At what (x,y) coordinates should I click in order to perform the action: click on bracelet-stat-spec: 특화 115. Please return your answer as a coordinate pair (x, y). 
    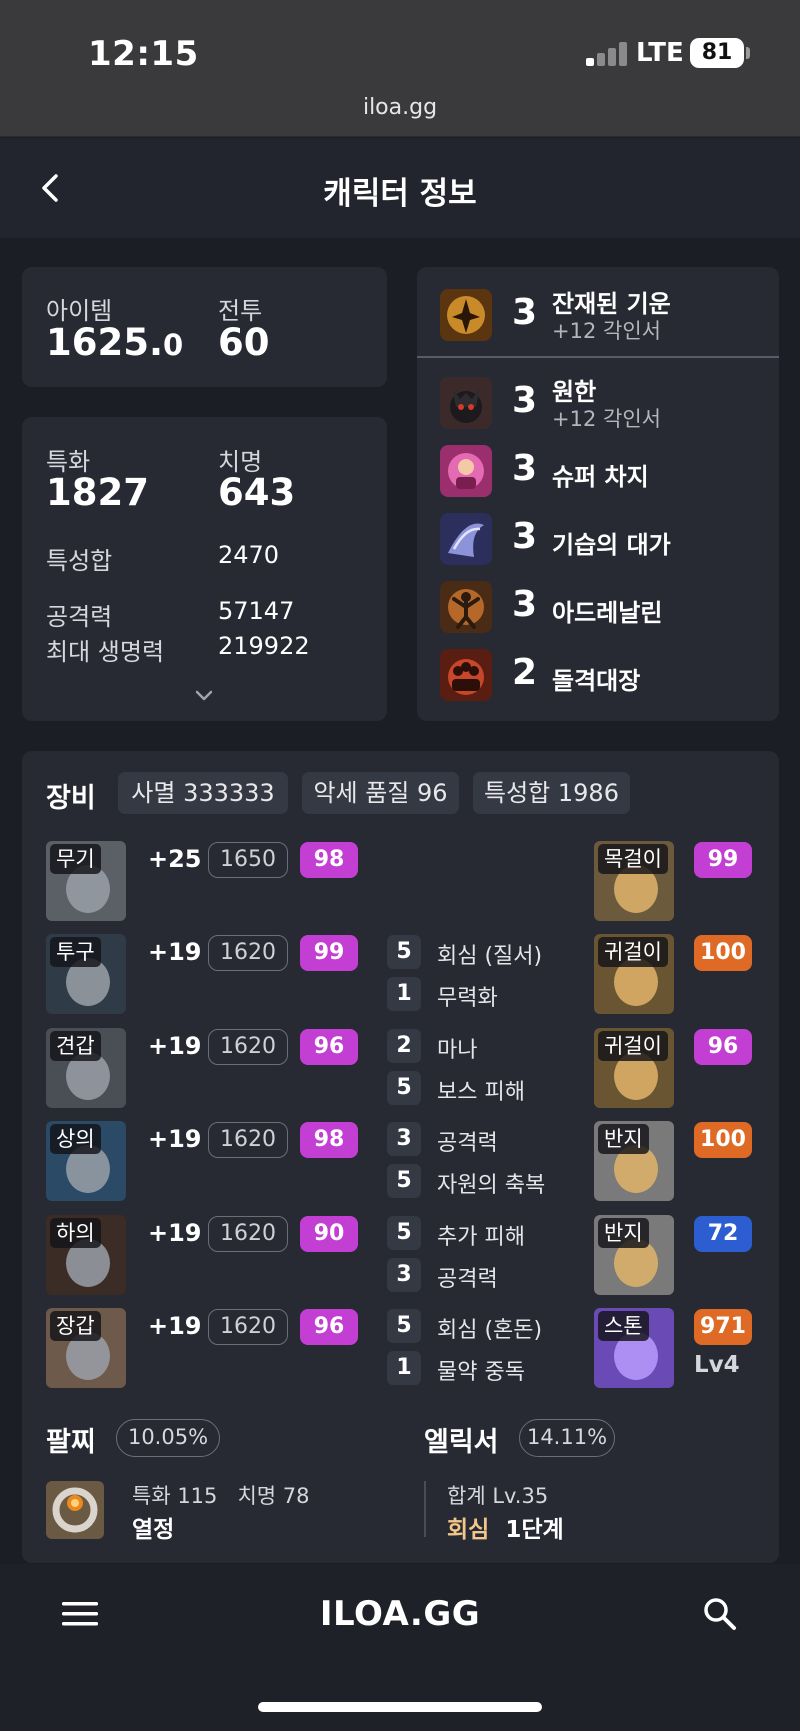
    Looking at the image, I should click on (175, 1496).